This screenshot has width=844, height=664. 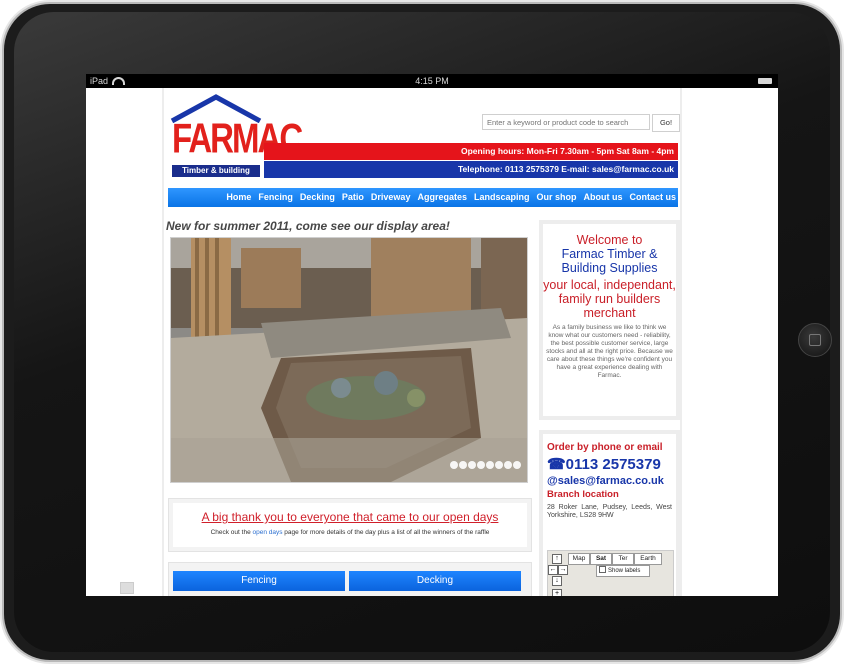 What do you see at coordinates (435, 581) in the screenshot?
I see `decking-button: Decking` at bounding box center [435, 581].